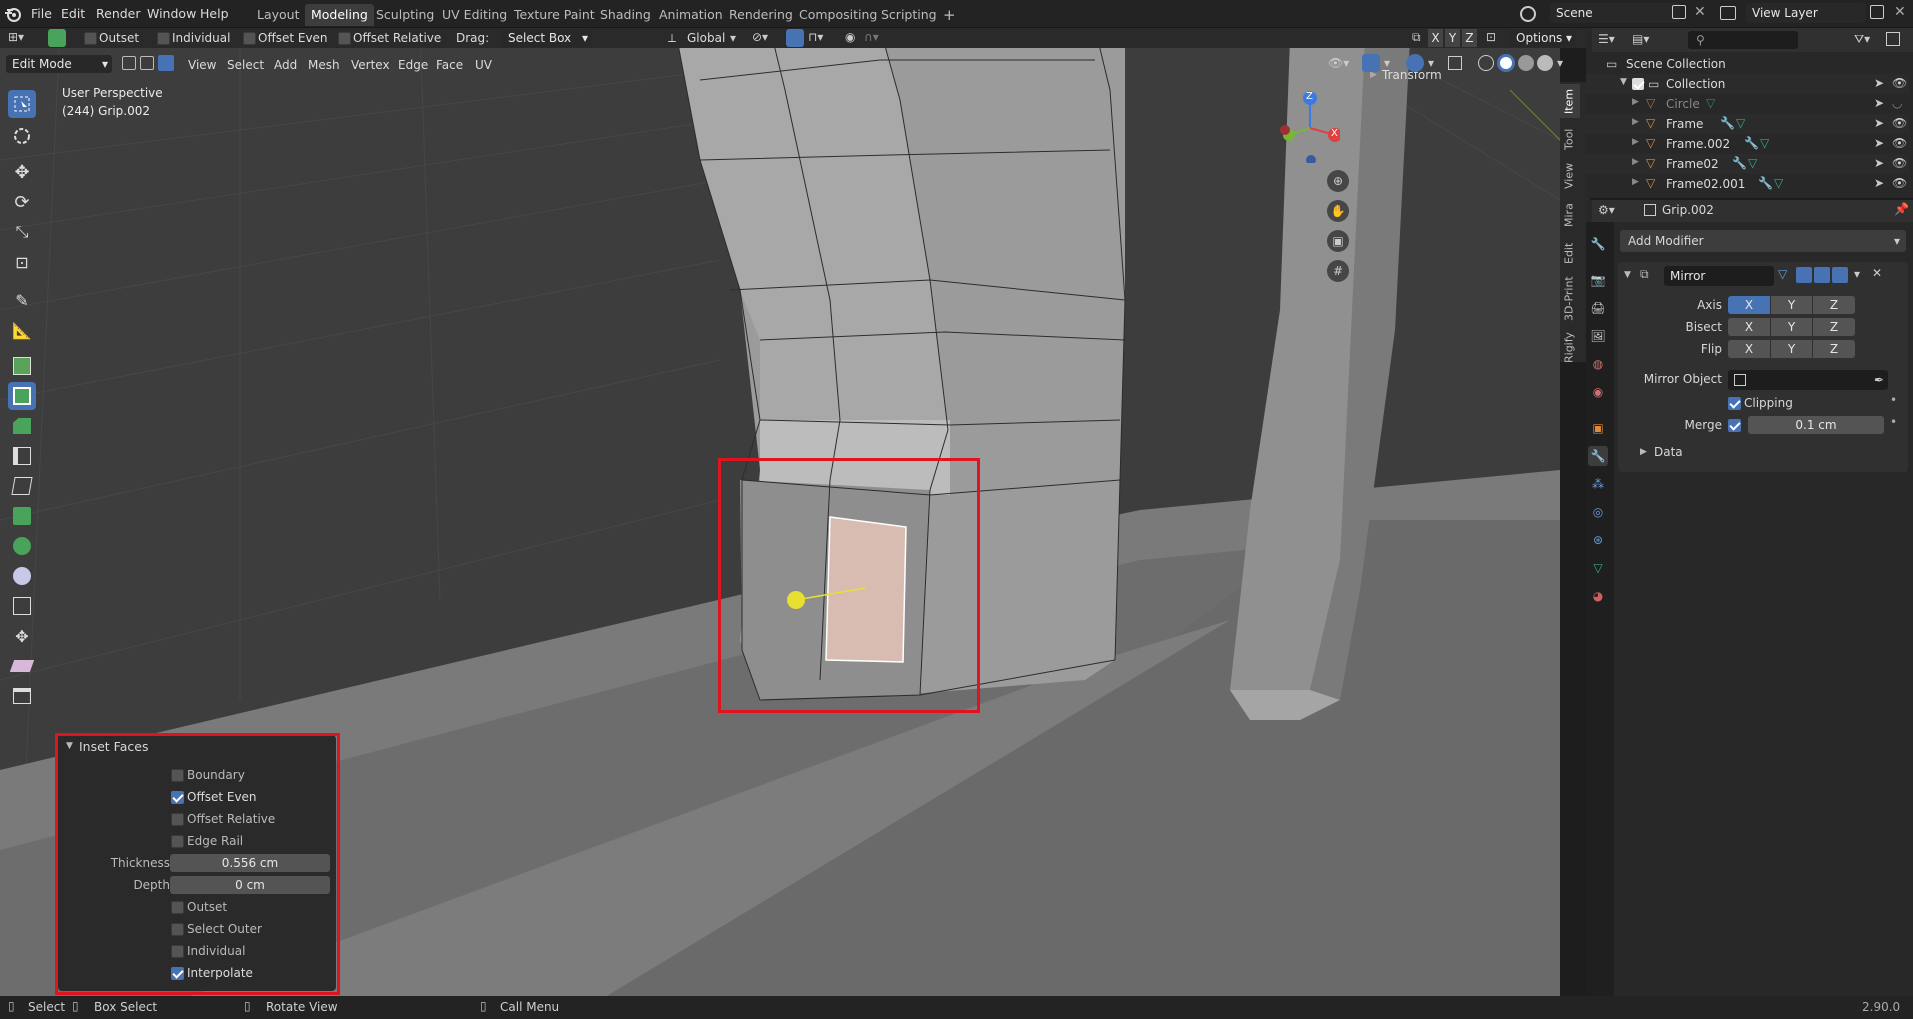  What do you see at coordinates (1901, 209) in the screenshot?
I see `pin-icon: 📌` at bounding box center [1901, 209].